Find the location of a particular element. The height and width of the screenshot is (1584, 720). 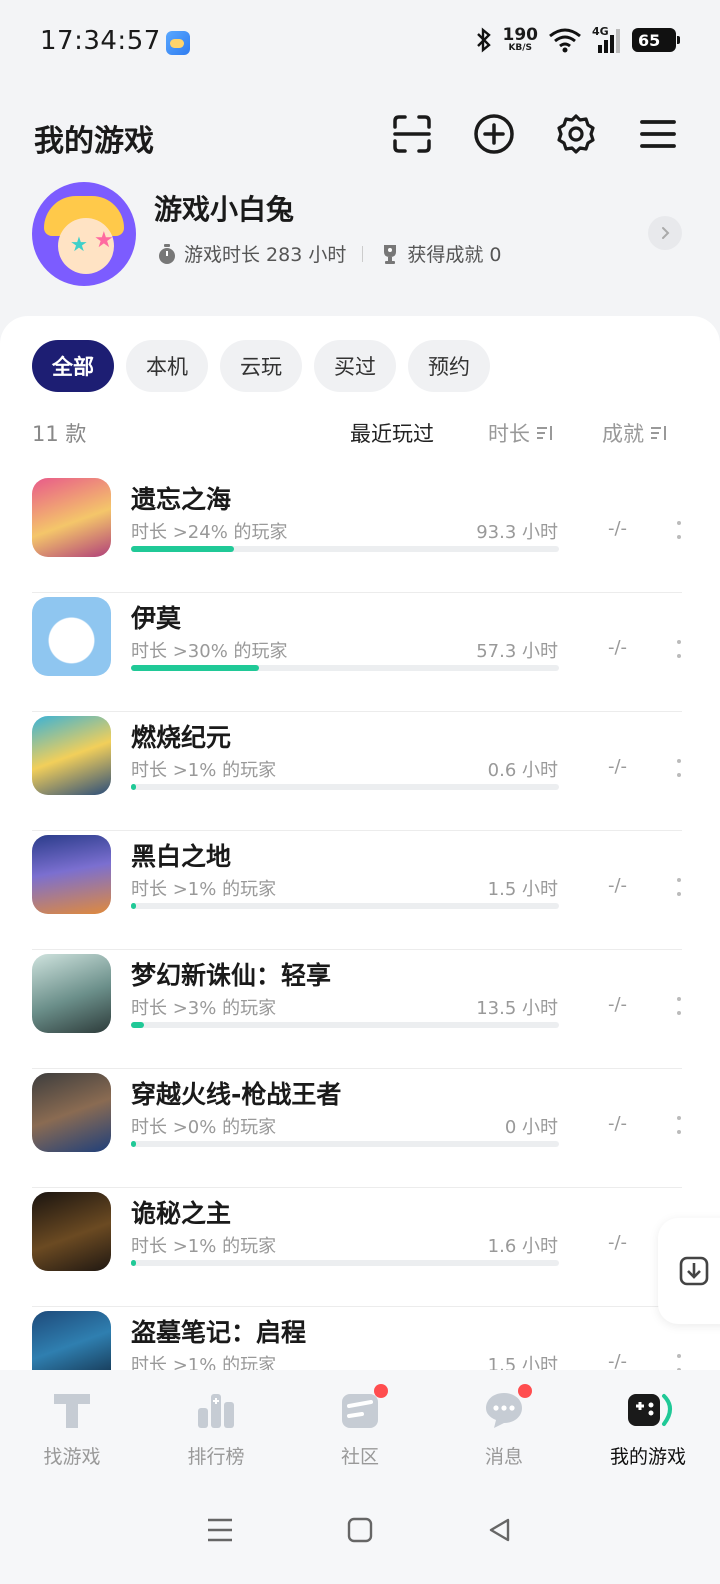

game-hours: 0.6 小时 is located at coordinates (522, 770).